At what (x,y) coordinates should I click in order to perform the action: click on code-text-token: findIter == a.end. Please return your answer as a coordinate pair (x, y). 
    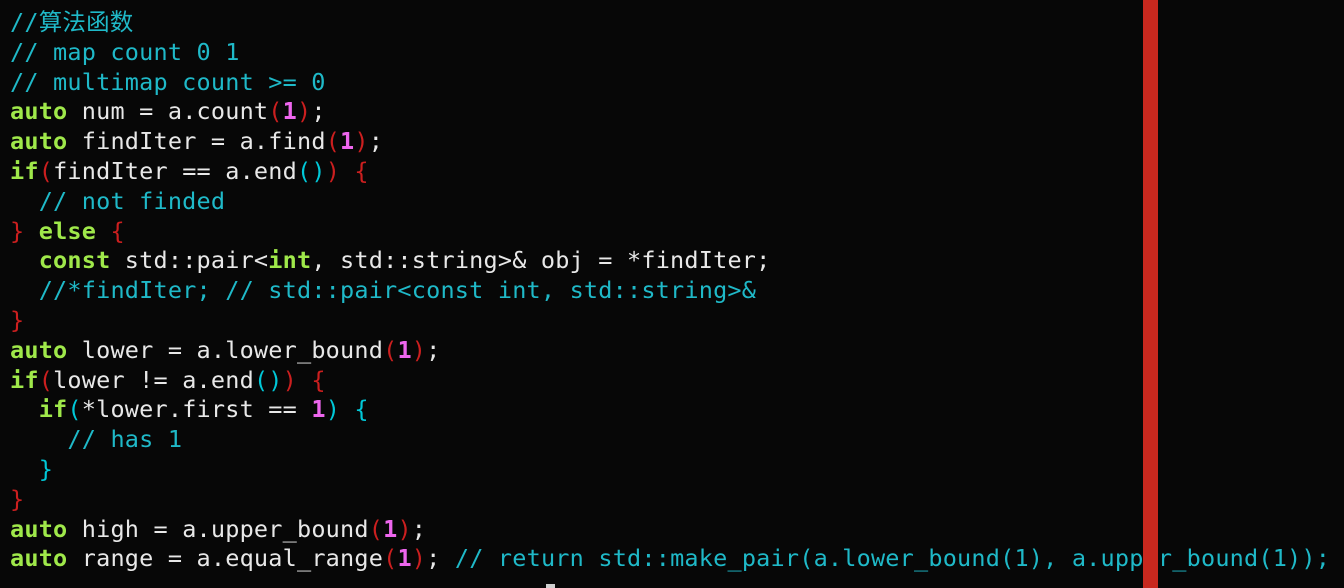
    Looking at the image, I should click on (175, 170).